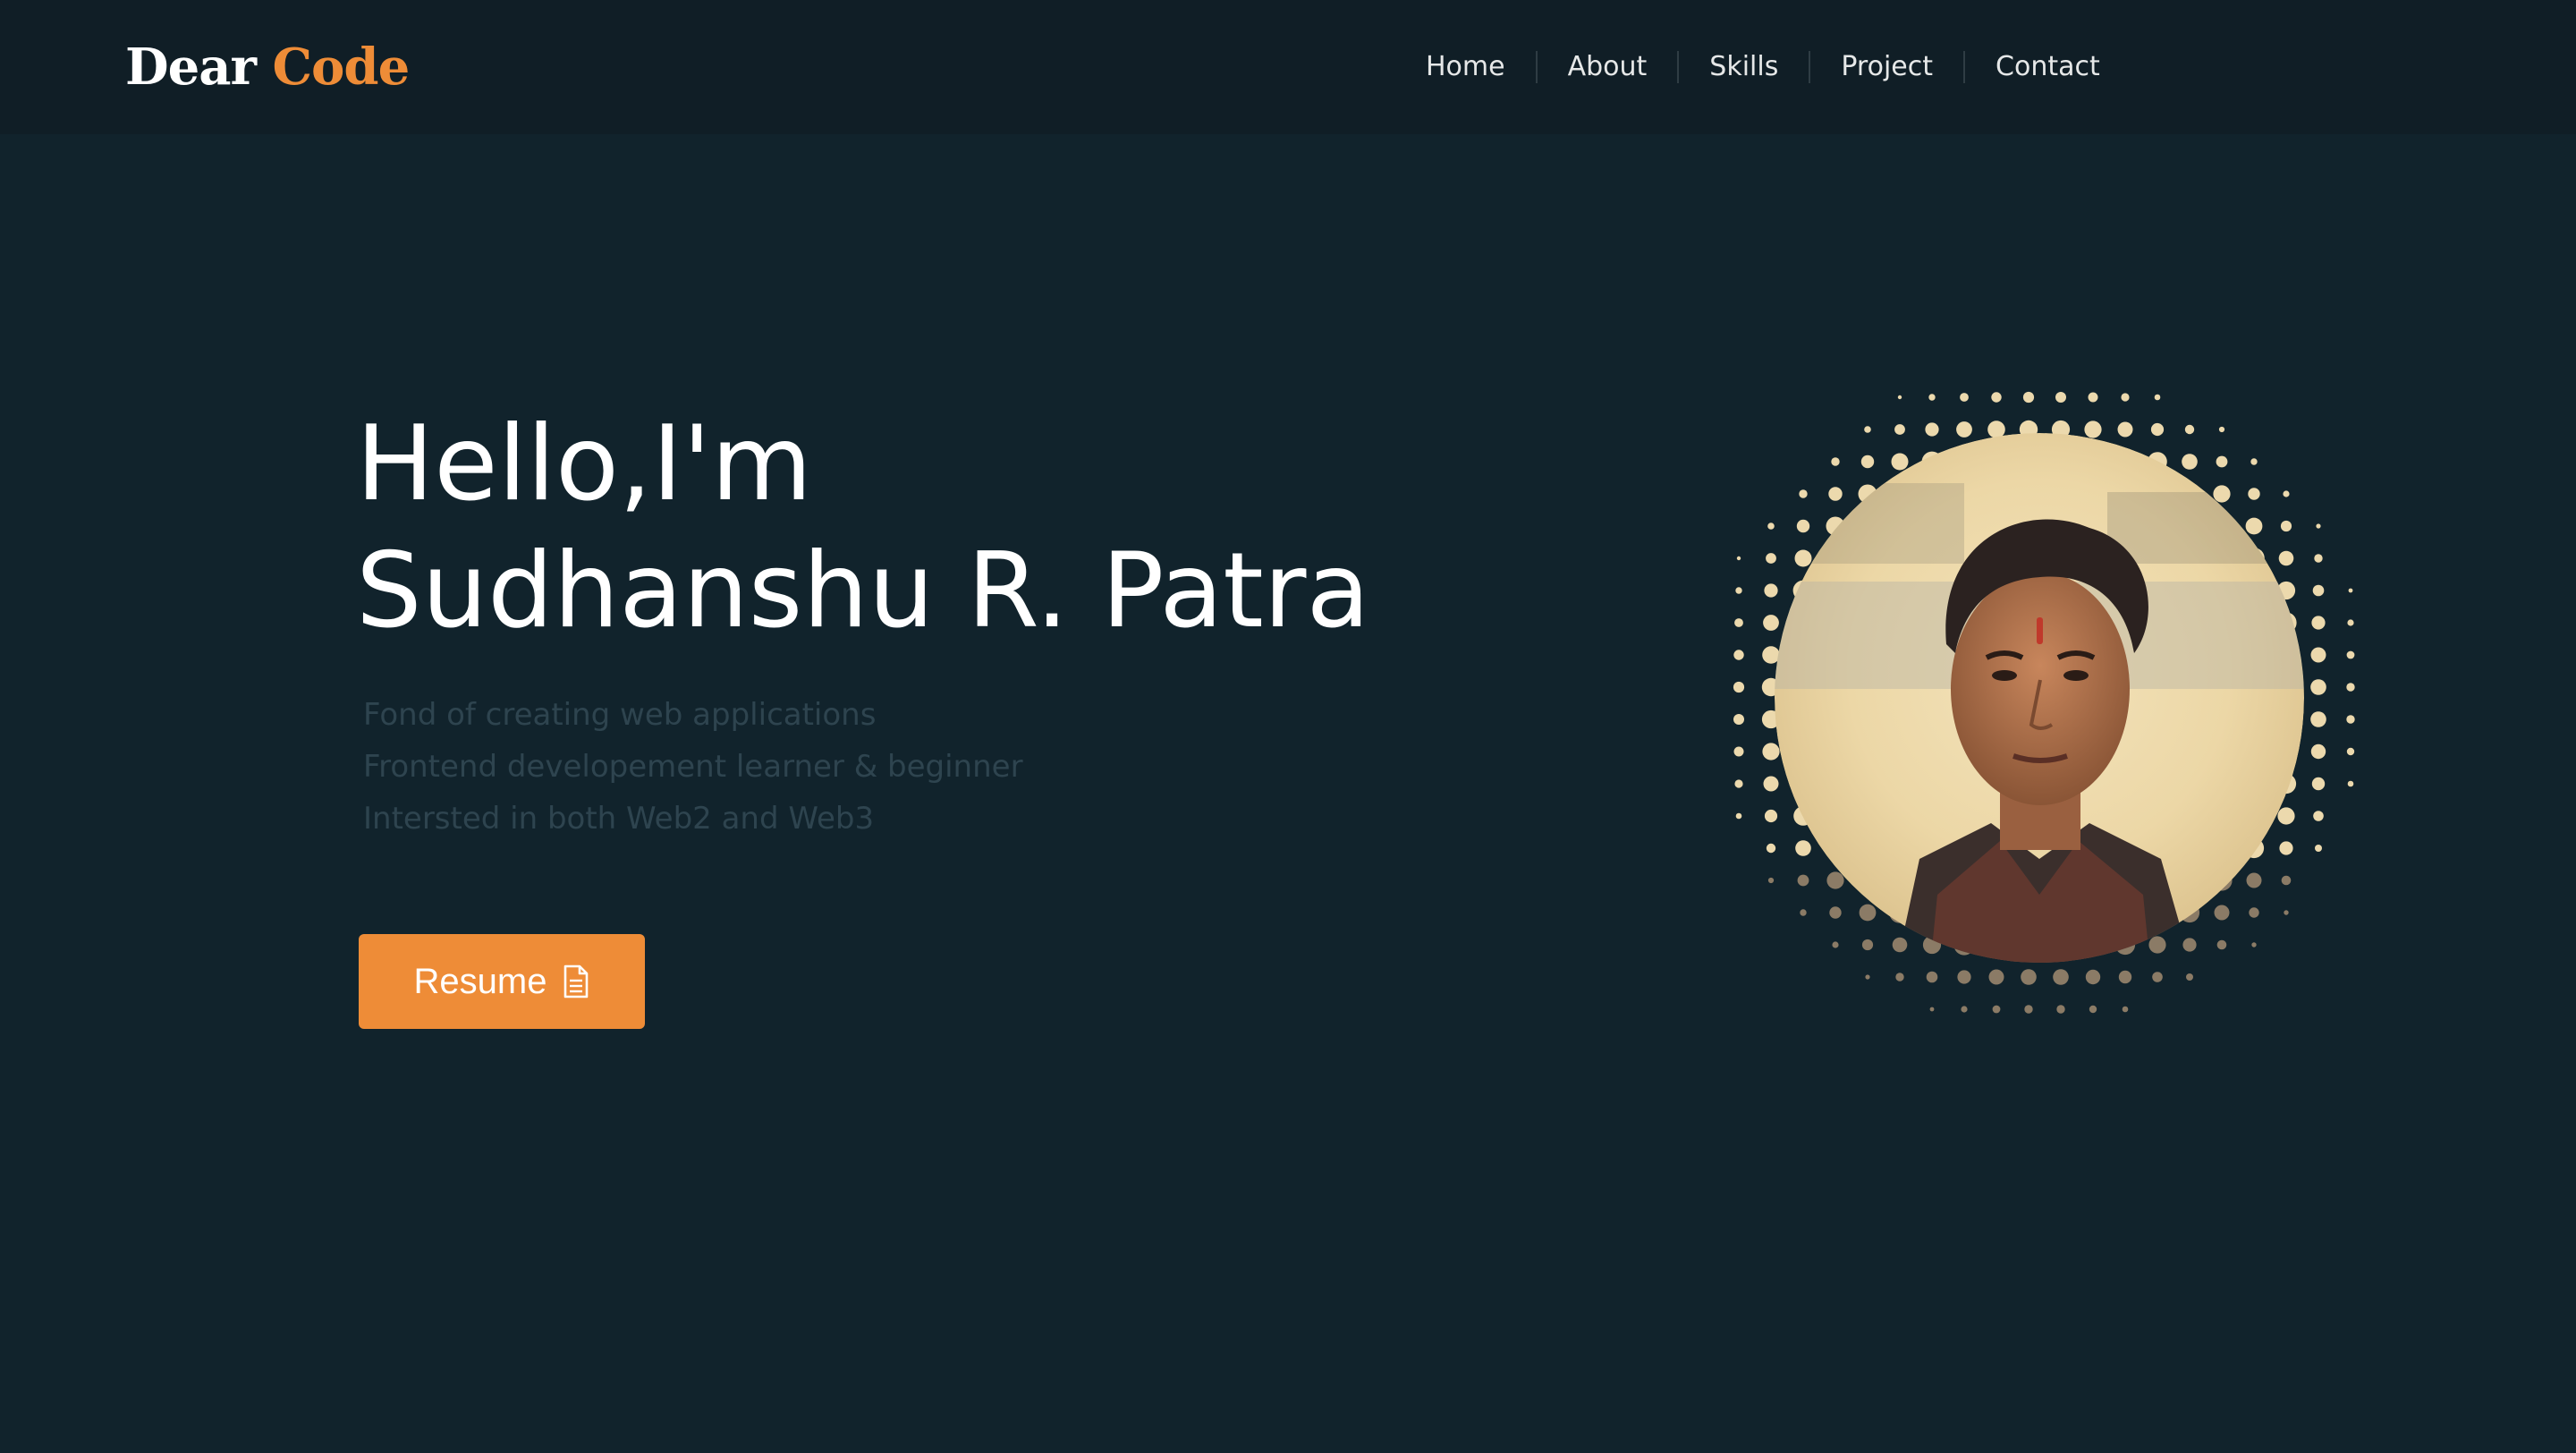  Describe the element at coordinates (1465, 67) in the screenshot. I see `nav-home: Home` at that location.